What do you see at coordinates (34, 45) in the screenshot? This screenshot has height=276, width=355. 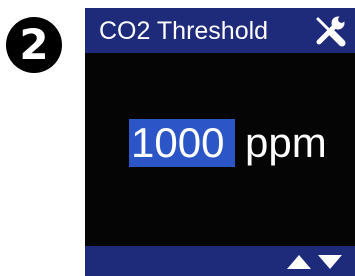 I see `step-number-badge: 2` at bounding box center [34, 45].